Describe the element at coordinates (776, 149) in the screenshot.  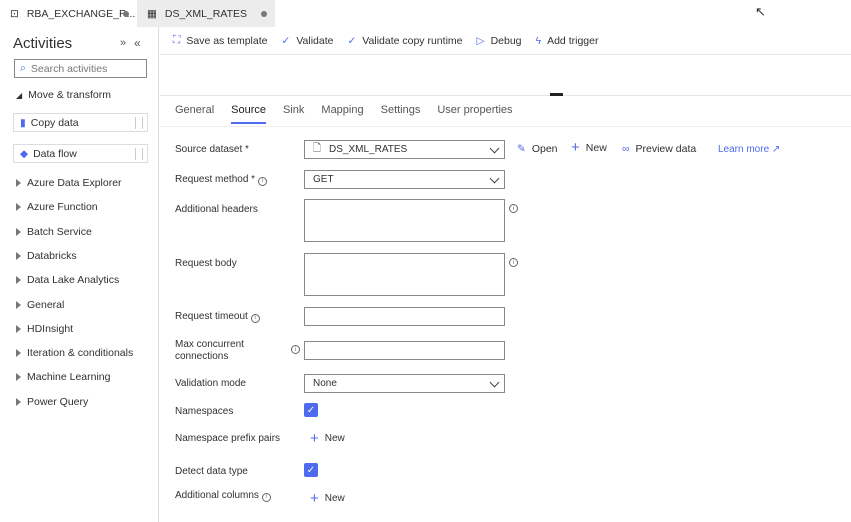
I see `external-link-icon: ↗` at that location.